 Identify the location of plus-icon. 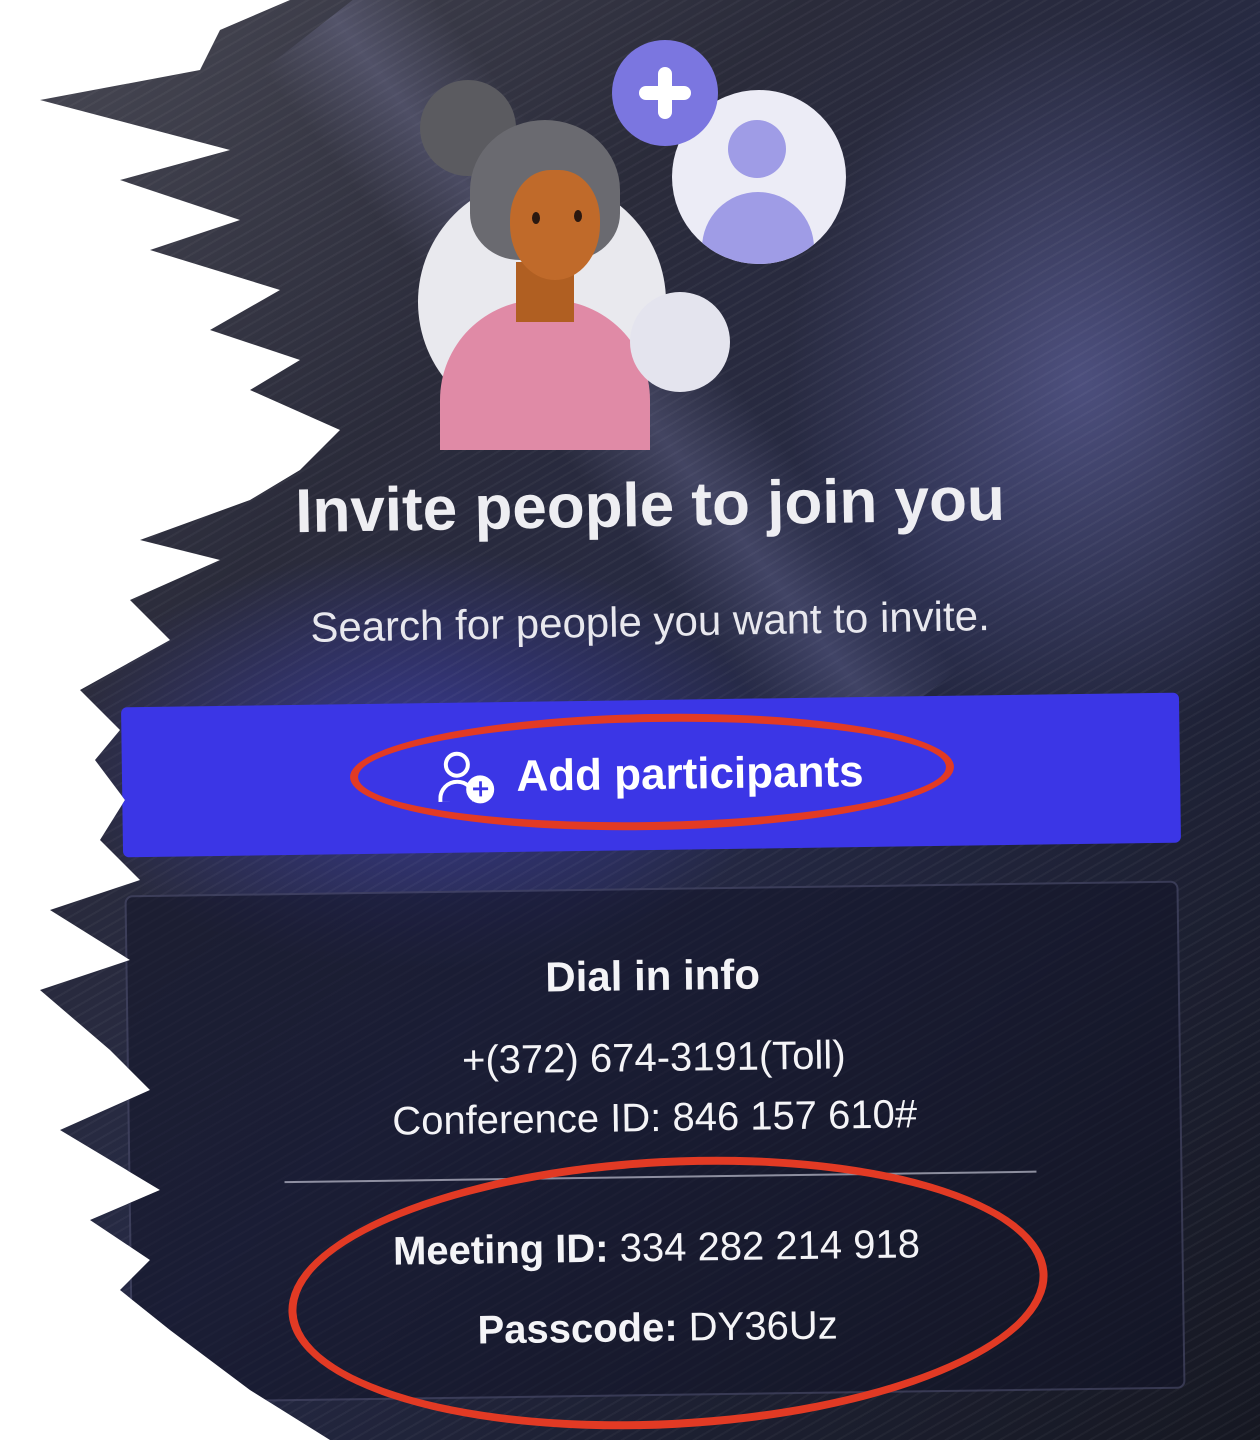
(665, 93).